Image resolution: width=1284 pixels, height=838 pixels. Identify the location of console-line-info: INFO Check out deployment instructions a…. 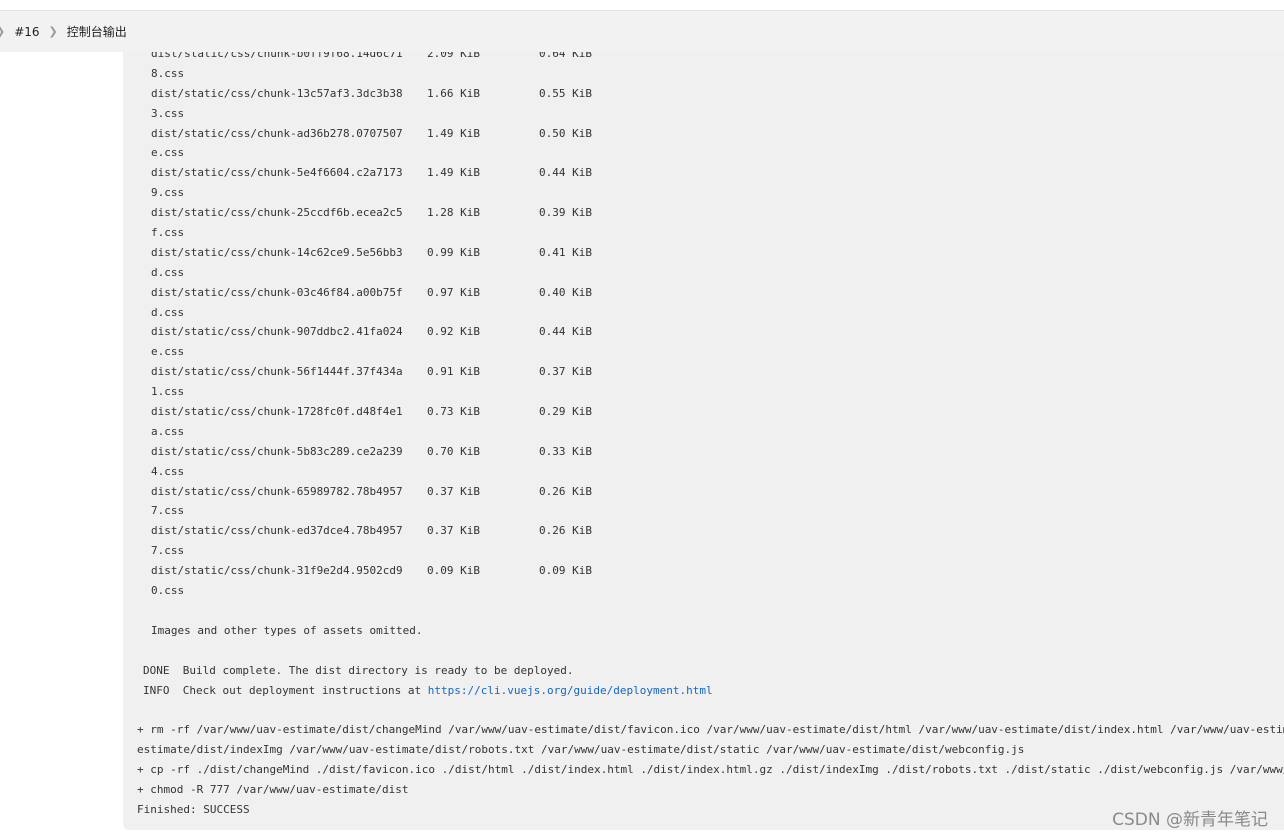
(428, 690).